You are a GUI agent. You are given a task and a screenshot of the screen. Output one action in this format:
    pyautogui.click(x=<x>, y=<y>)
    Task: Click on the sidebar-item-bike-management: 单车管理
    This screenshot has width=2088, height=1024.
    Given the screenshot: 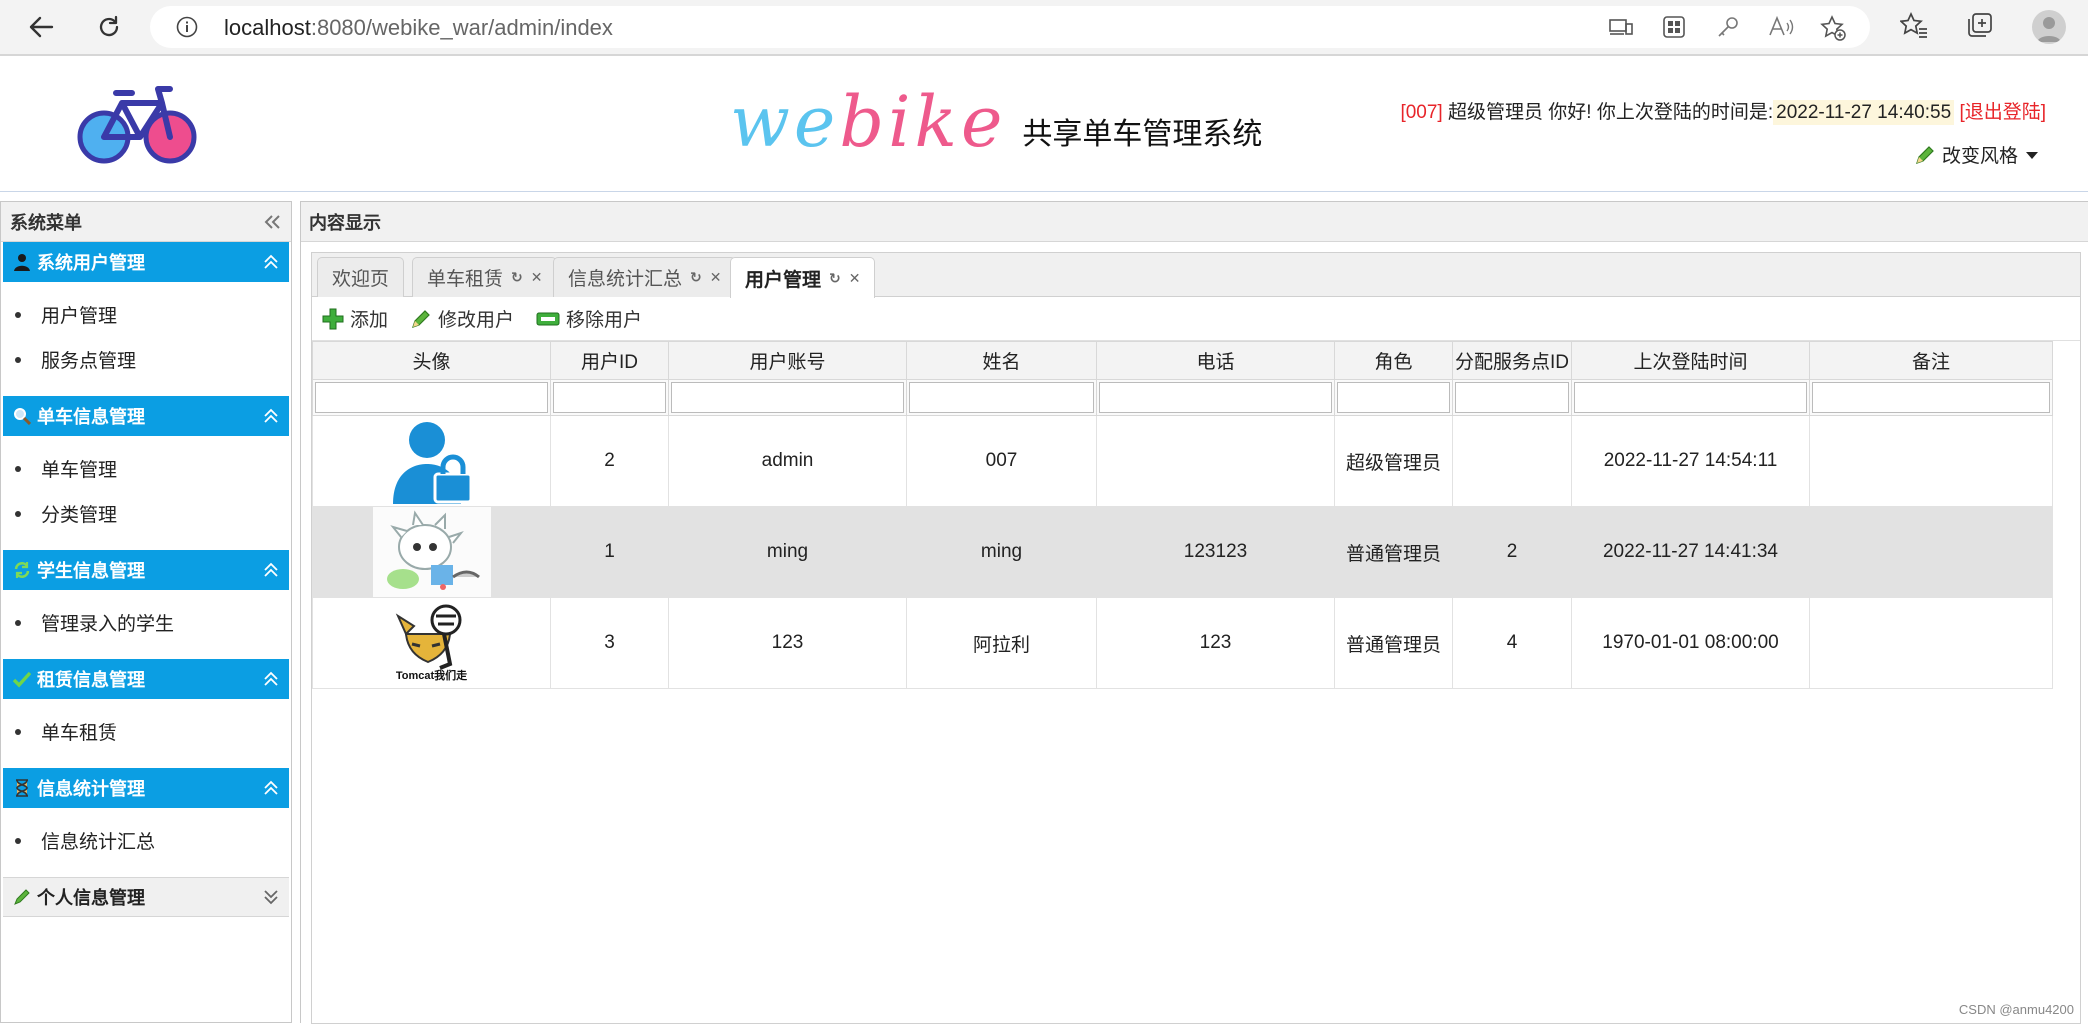 What is the action you would take?
    pyautogui.click(x=146, y=468)
    